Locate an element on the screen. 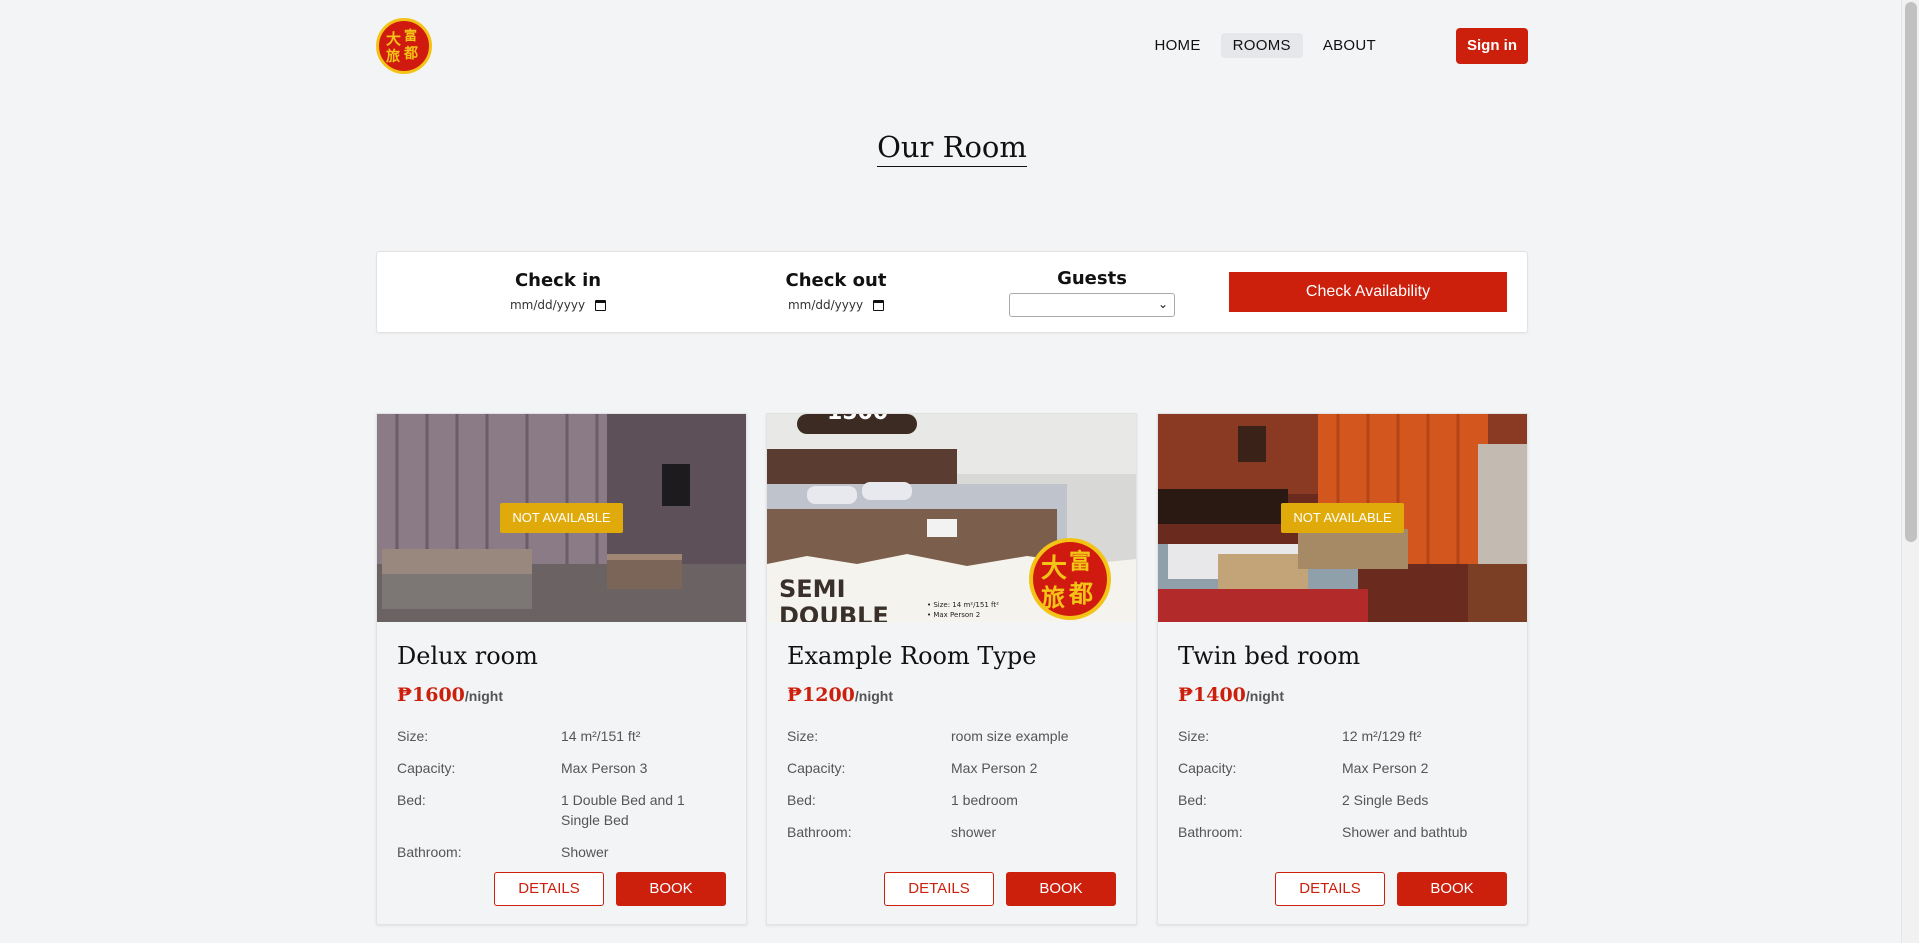 The image size is (1919, 943). checkin-value: mm/dd/yyyy is located at coordinates (547, 305).